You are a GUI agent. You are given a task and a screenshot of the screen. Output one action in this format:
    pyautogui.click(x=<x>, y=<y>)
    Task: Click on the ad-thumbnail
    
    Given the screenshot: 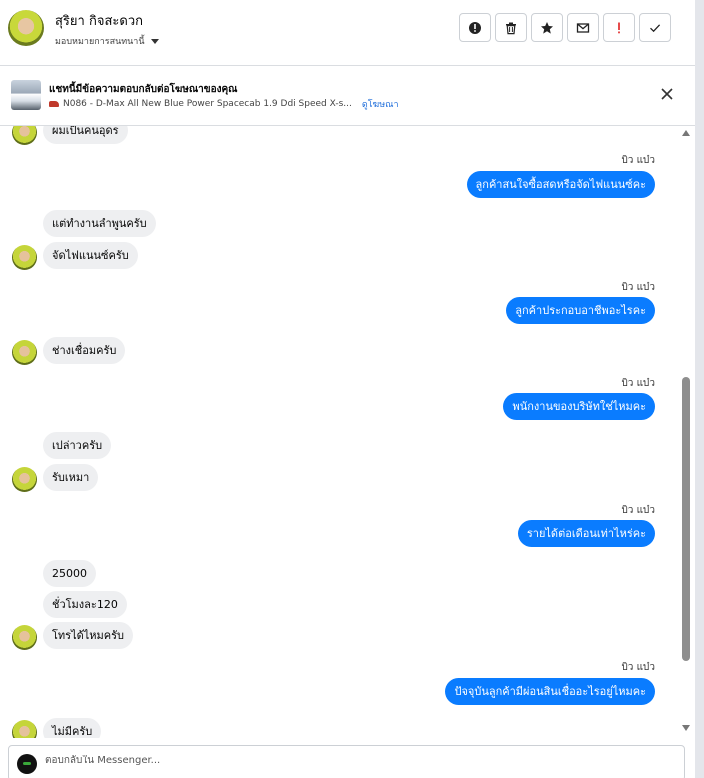 What is the action you would take?
    pyautogui.click(x=26, y=95)
    